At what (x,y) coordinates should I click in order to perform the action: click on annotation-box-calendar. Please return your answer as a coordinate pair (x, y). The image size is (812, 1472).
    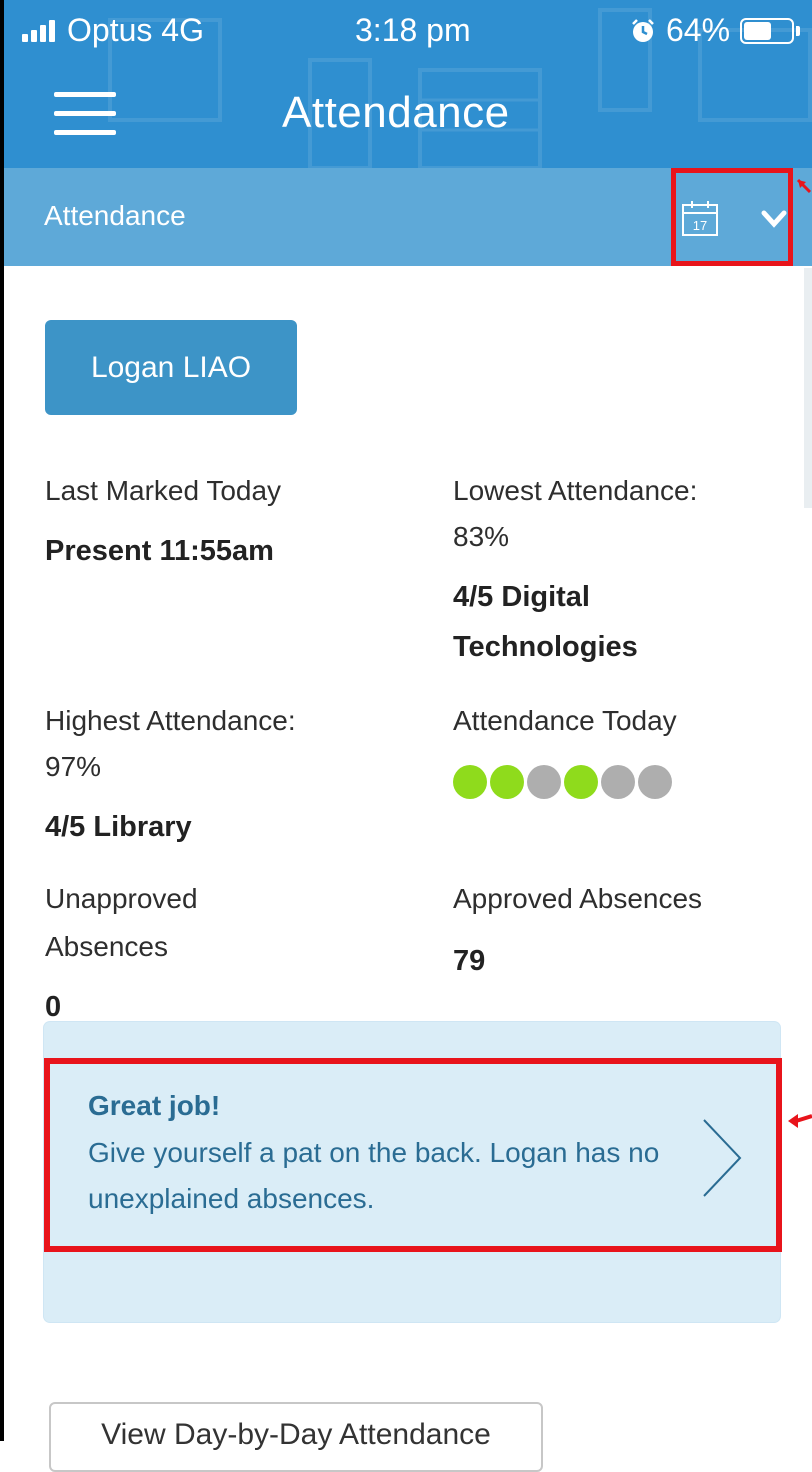
    Looking at the image, I should click on (732, 217).